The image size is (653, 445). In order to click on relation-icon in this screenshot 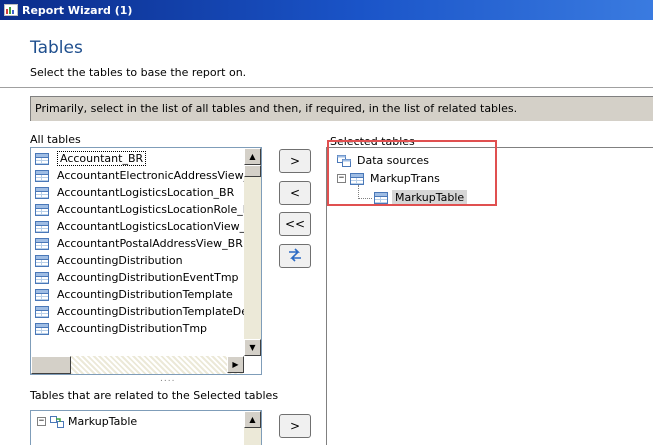, I will do `click(57, 421)`.